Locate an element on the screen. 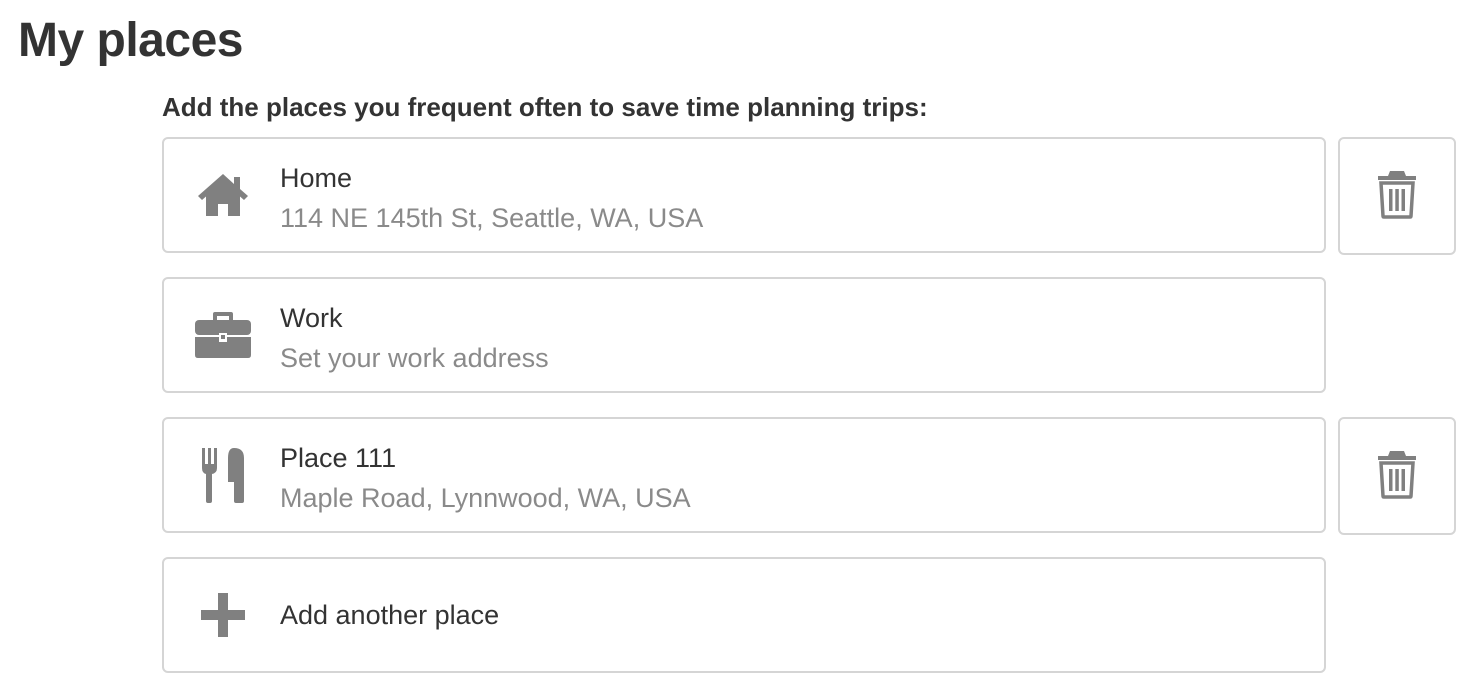  plus-icon is located at coordinates (223, 615).